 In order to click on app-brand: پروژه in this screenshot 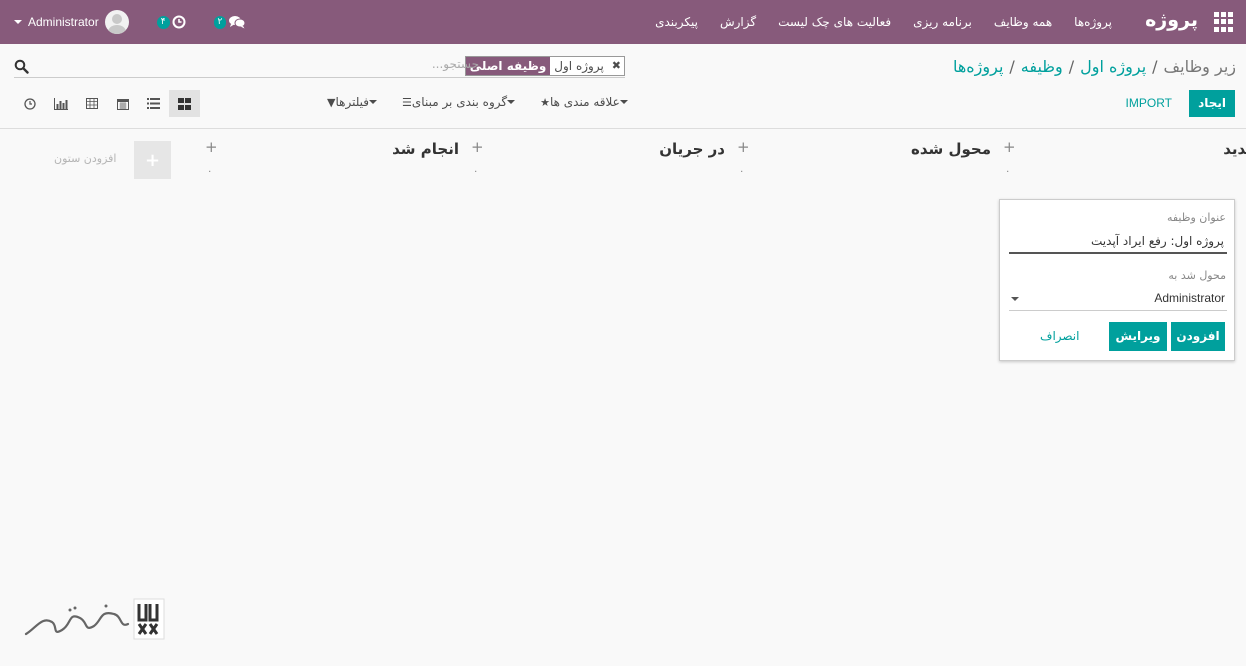, I will do `click(1171, 20)`.